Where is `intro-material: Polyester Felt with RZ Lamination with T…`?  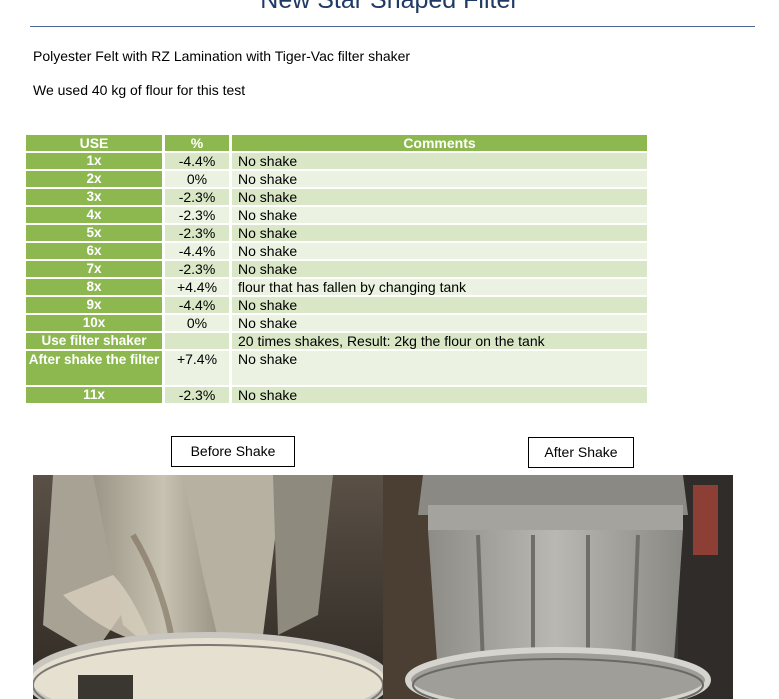 intro-material: Polyester Felt with RZ Lamination with T… is located at coordinates (222, 56).